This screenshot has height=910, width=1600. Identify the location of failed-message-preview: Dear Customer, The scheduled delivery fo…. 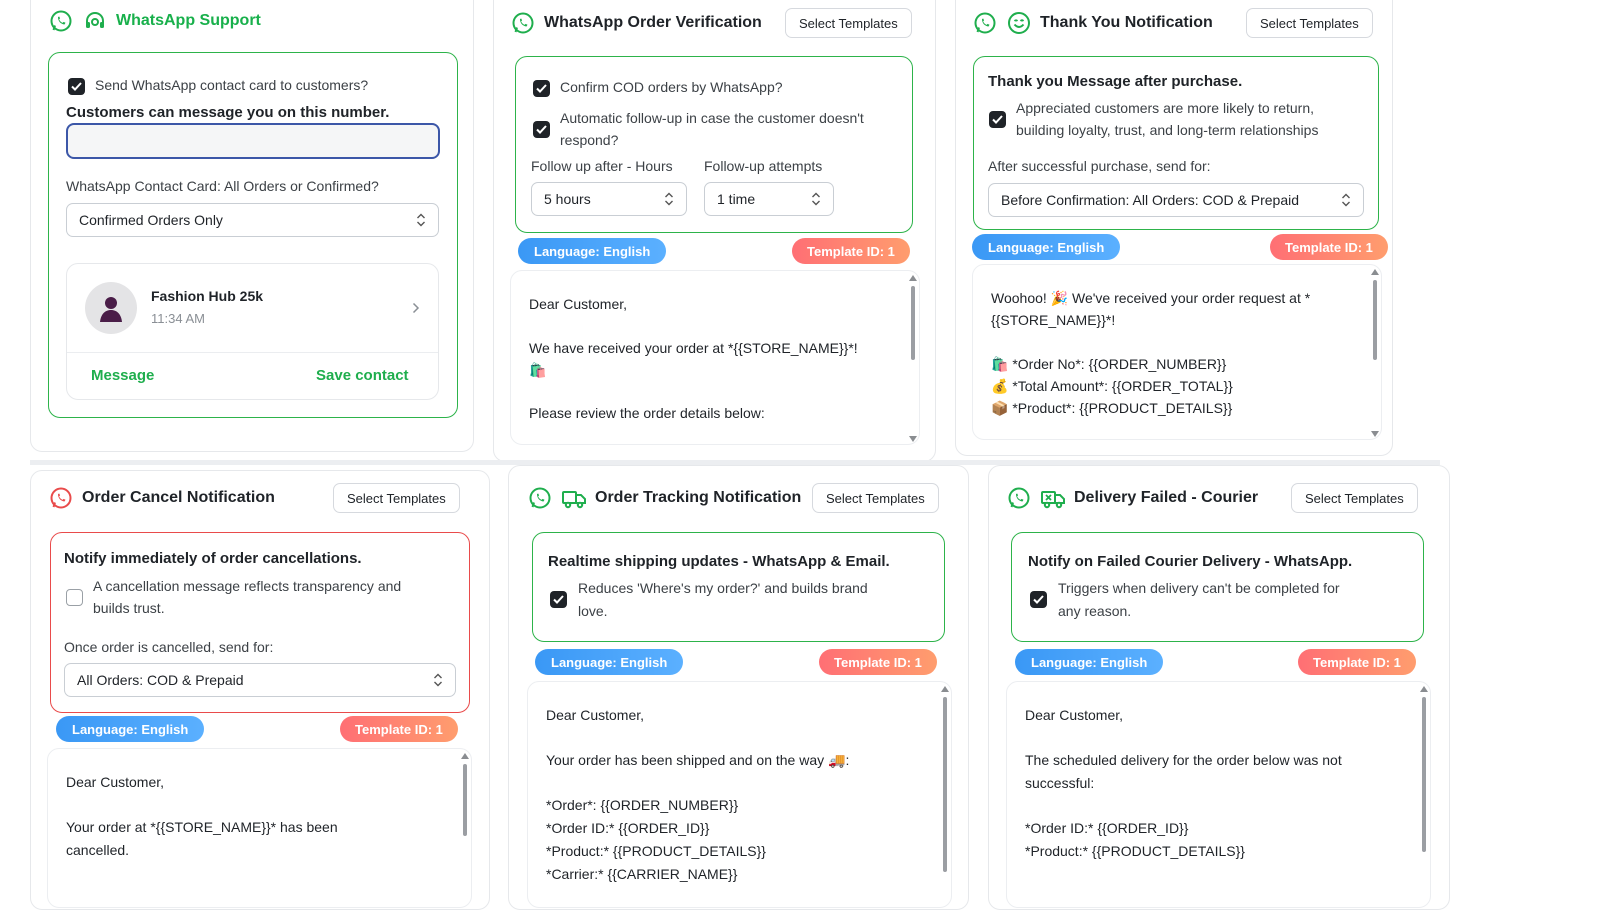
(1218, 794).